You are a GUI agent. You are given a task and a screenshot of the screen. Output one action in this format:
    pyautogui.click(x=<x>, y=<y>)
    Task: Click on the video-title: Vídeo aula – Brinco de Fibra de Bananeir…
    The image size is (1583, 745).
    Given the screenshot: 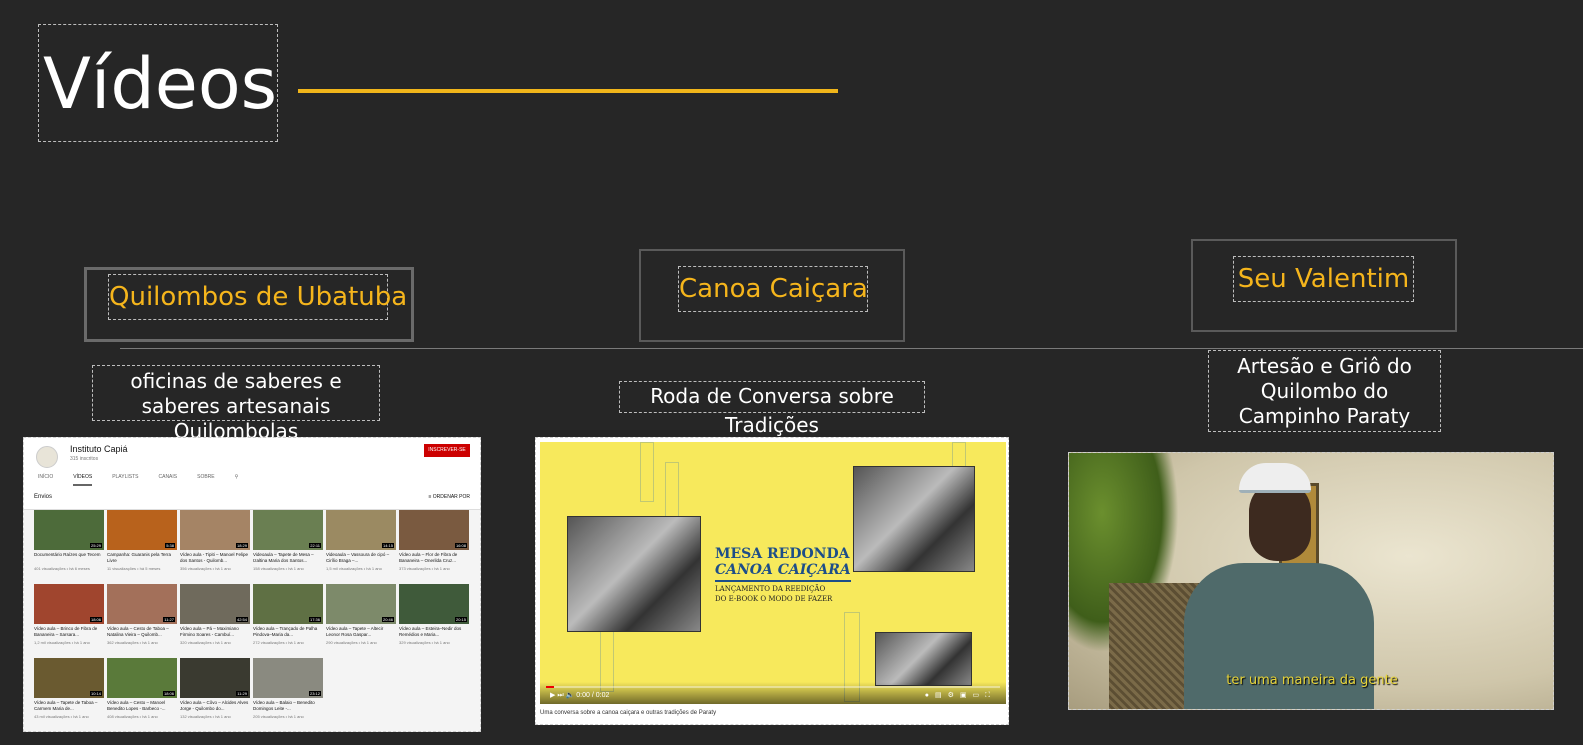 What is the action you would take?
    pyautogui.click(x=69, y=632)
    